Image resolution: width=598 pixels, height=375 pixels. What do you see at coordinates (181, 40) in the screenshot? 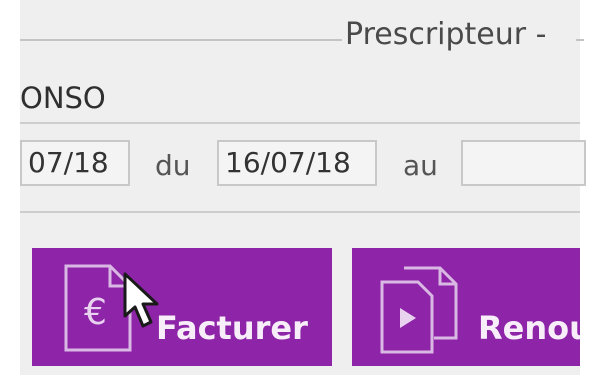
I see `fieldset-border-left` at bounding box center [181, 40].